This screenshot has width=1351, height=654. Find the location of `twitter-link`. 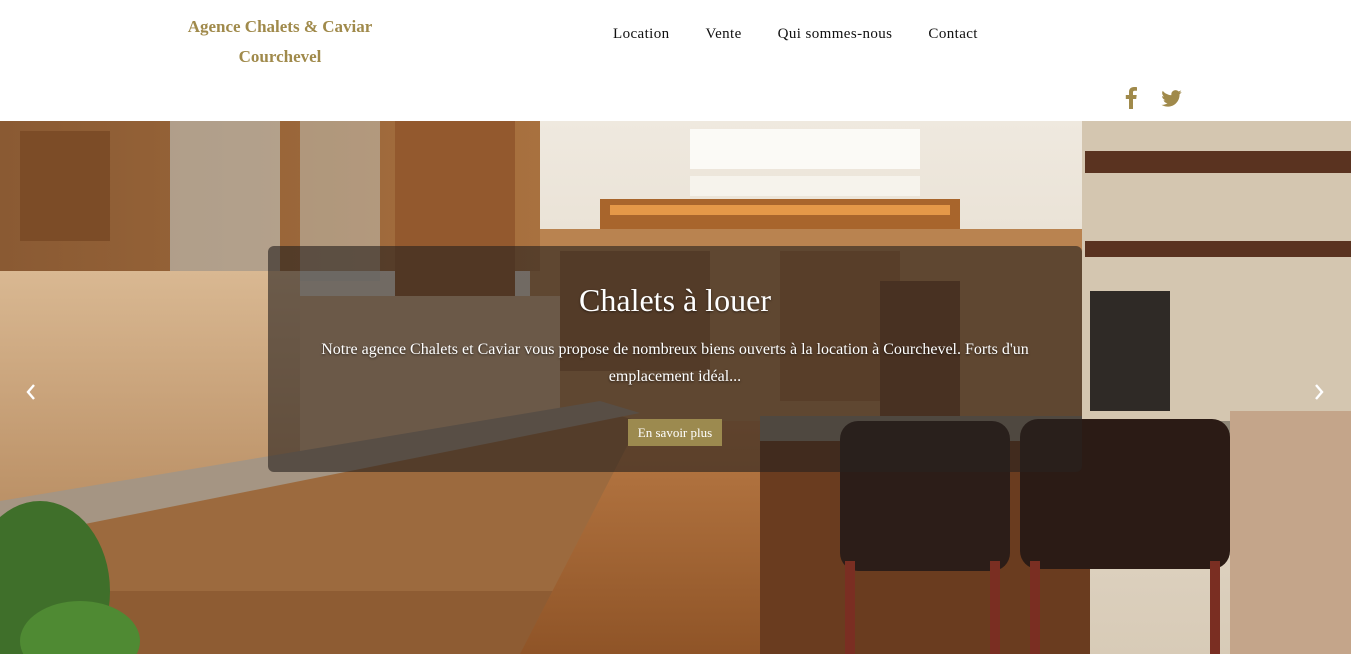

twitter-link is located at coordinates (1171, 98).